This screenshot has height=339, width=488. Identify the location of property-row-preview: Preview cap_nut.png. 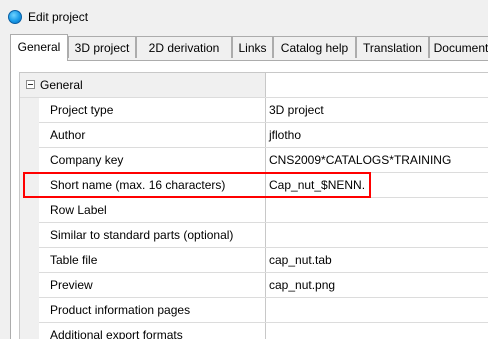
(254, 285).